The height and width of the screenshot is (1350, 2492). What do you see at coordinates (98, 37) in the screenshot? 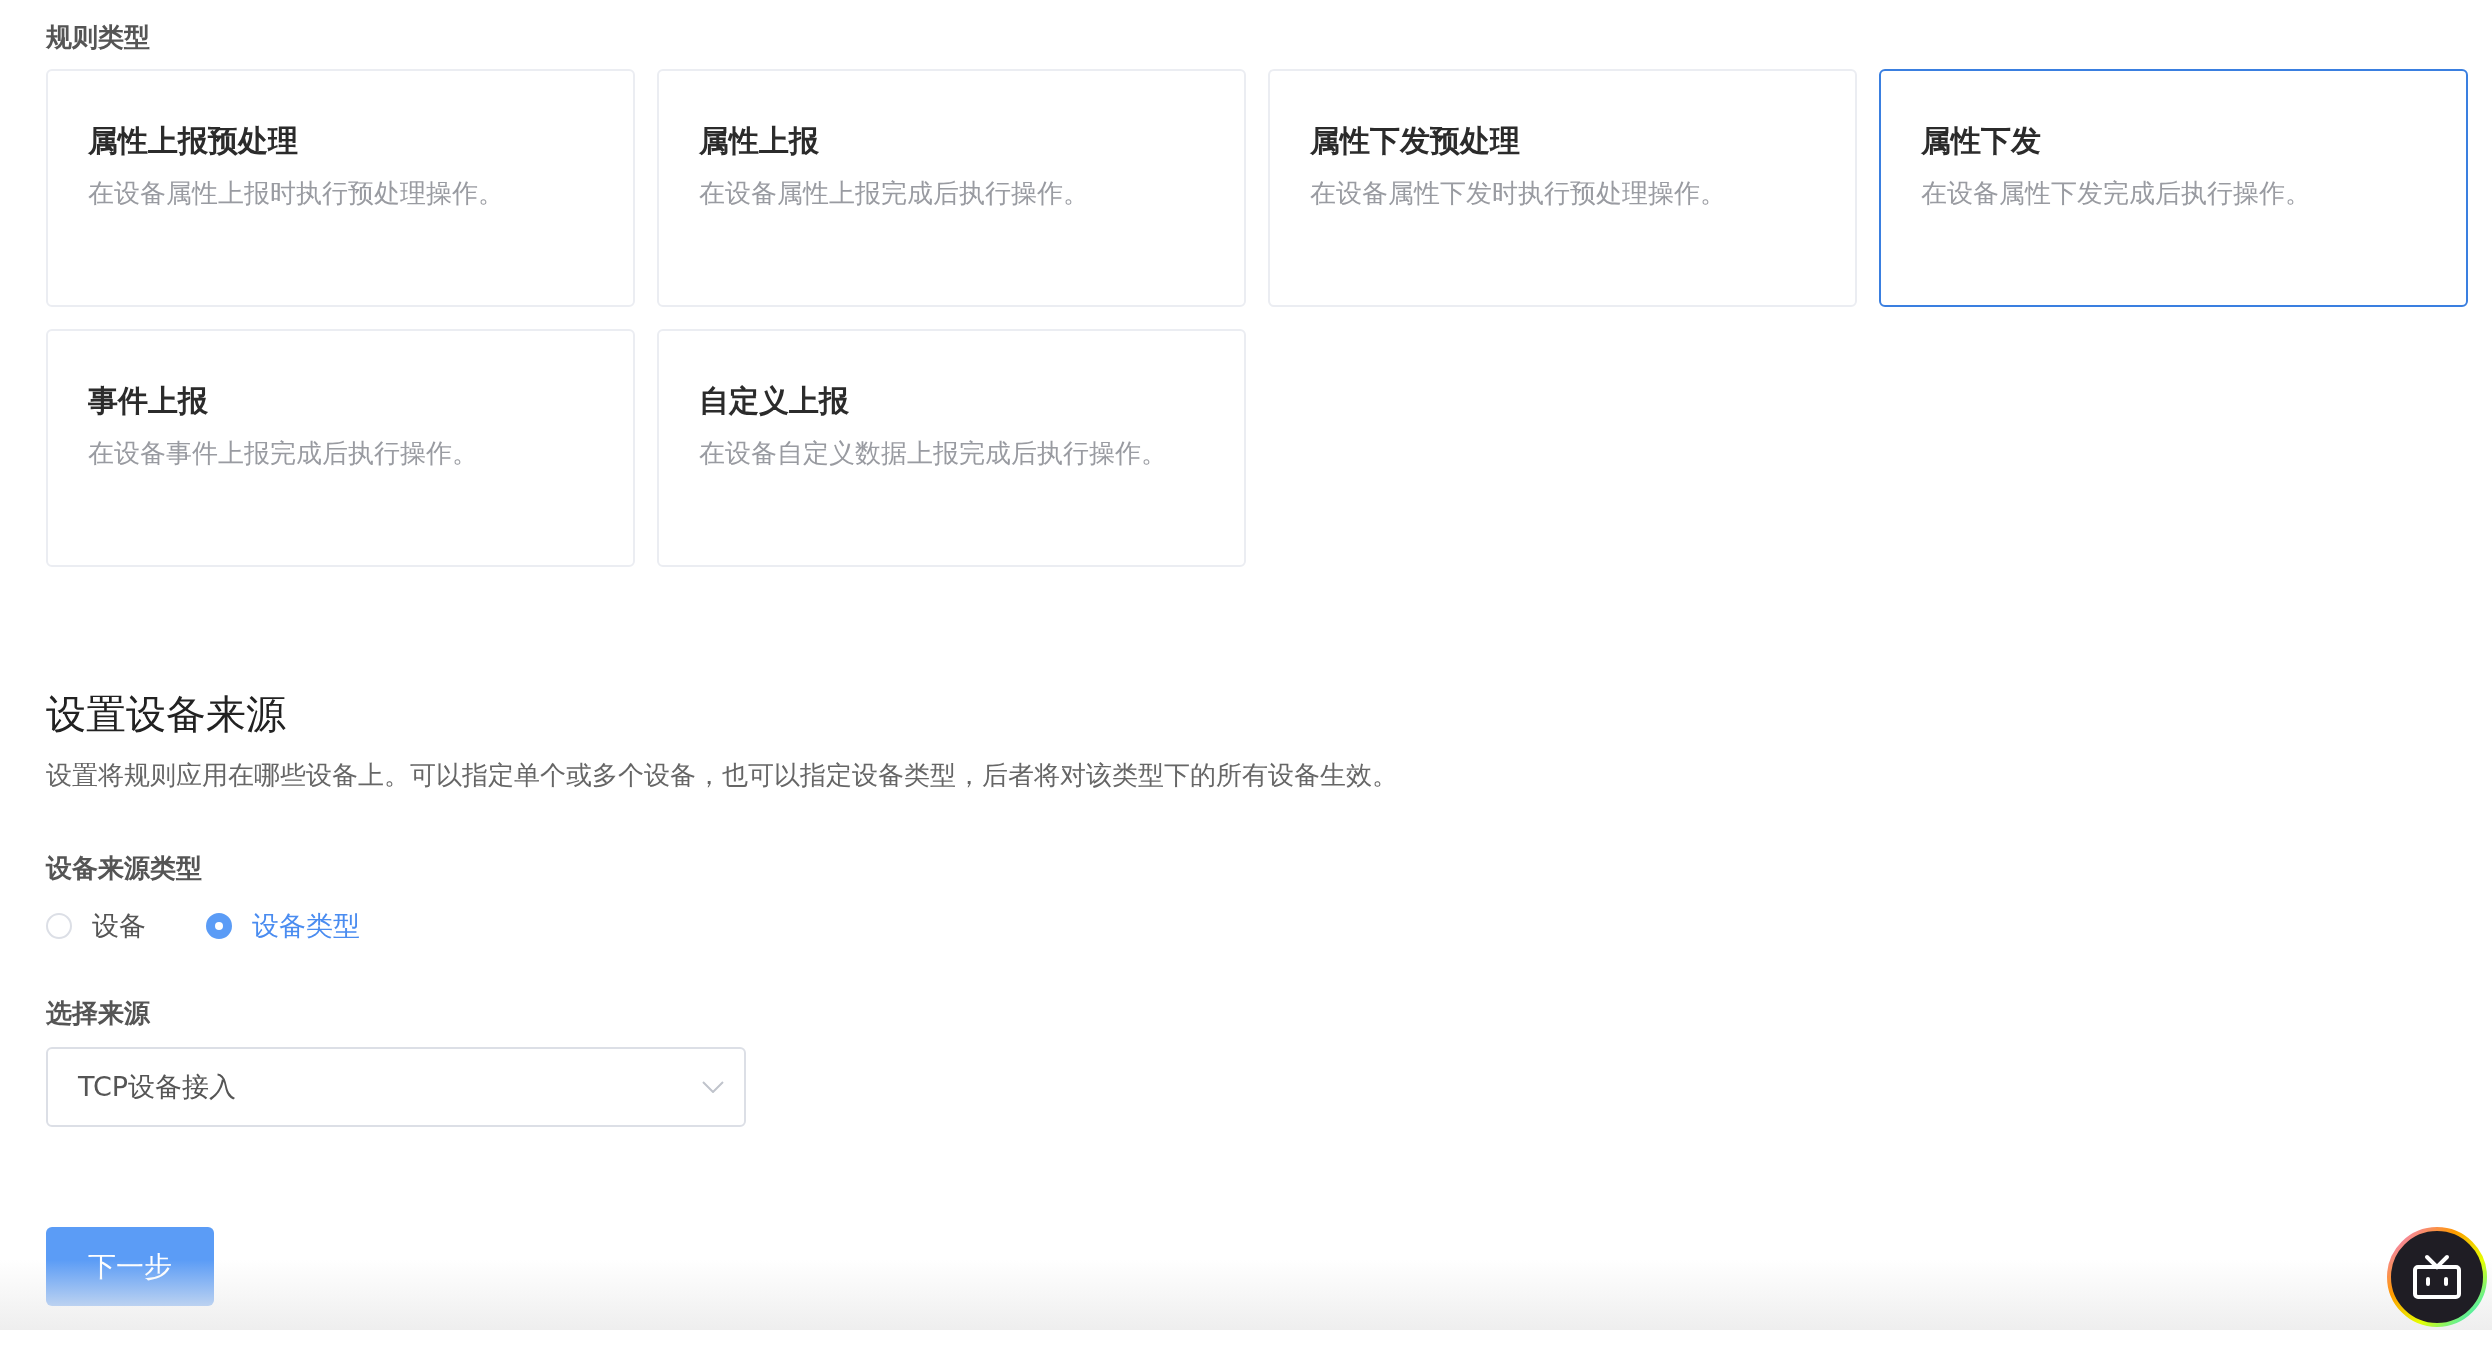
I see `field-label: 规则类型` at bounding box center [98, 37].